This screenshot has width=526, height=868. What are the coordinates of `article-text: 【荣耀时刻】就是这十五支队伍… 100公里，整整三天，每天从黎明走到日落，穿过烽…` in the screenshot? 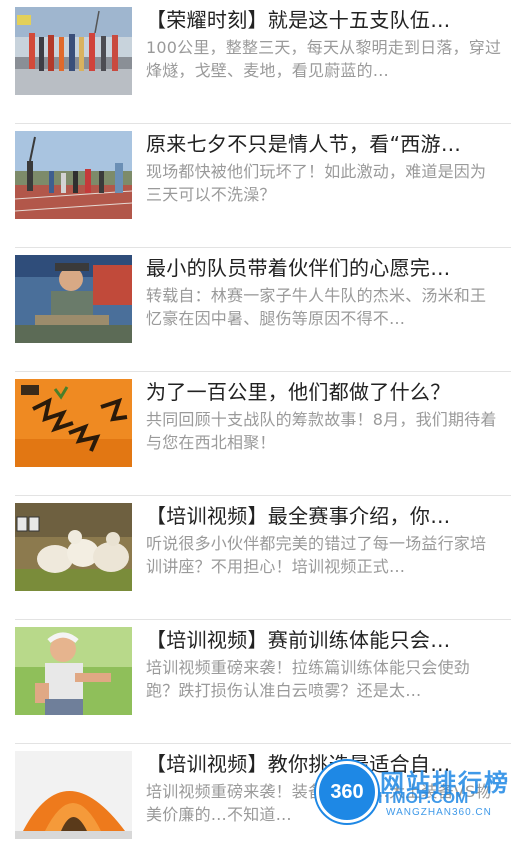 It's located at (324, 44).